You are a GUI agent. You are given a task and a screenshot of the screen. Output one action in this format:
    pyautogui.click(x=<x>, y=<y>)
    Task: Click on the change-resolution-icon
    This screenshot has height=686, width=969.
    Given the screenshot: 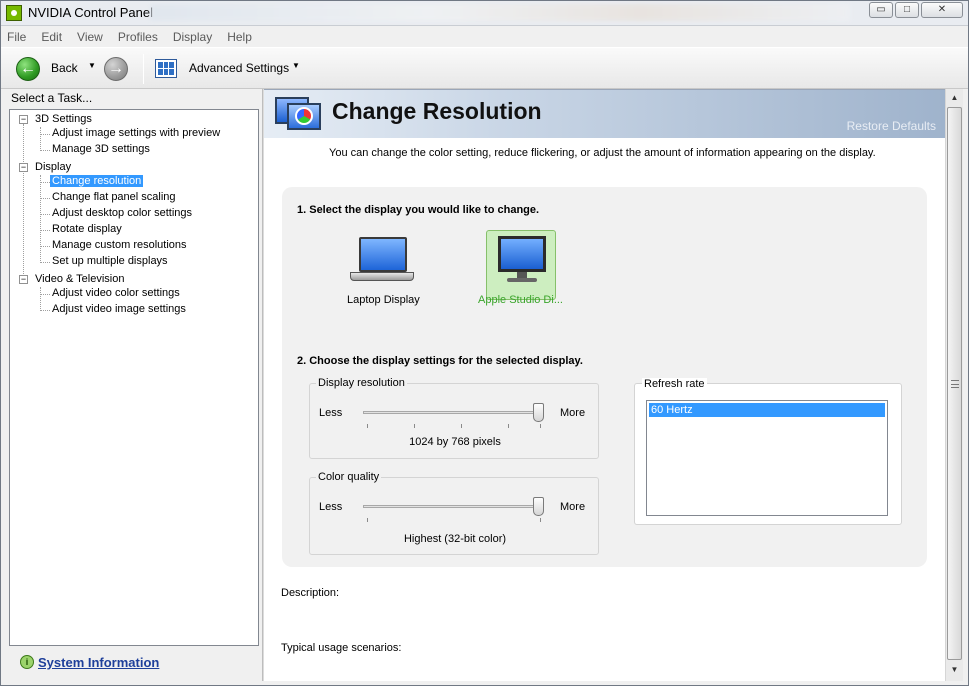 What is the action you would take?
    pyautogui.click(x=298, y=113)
    